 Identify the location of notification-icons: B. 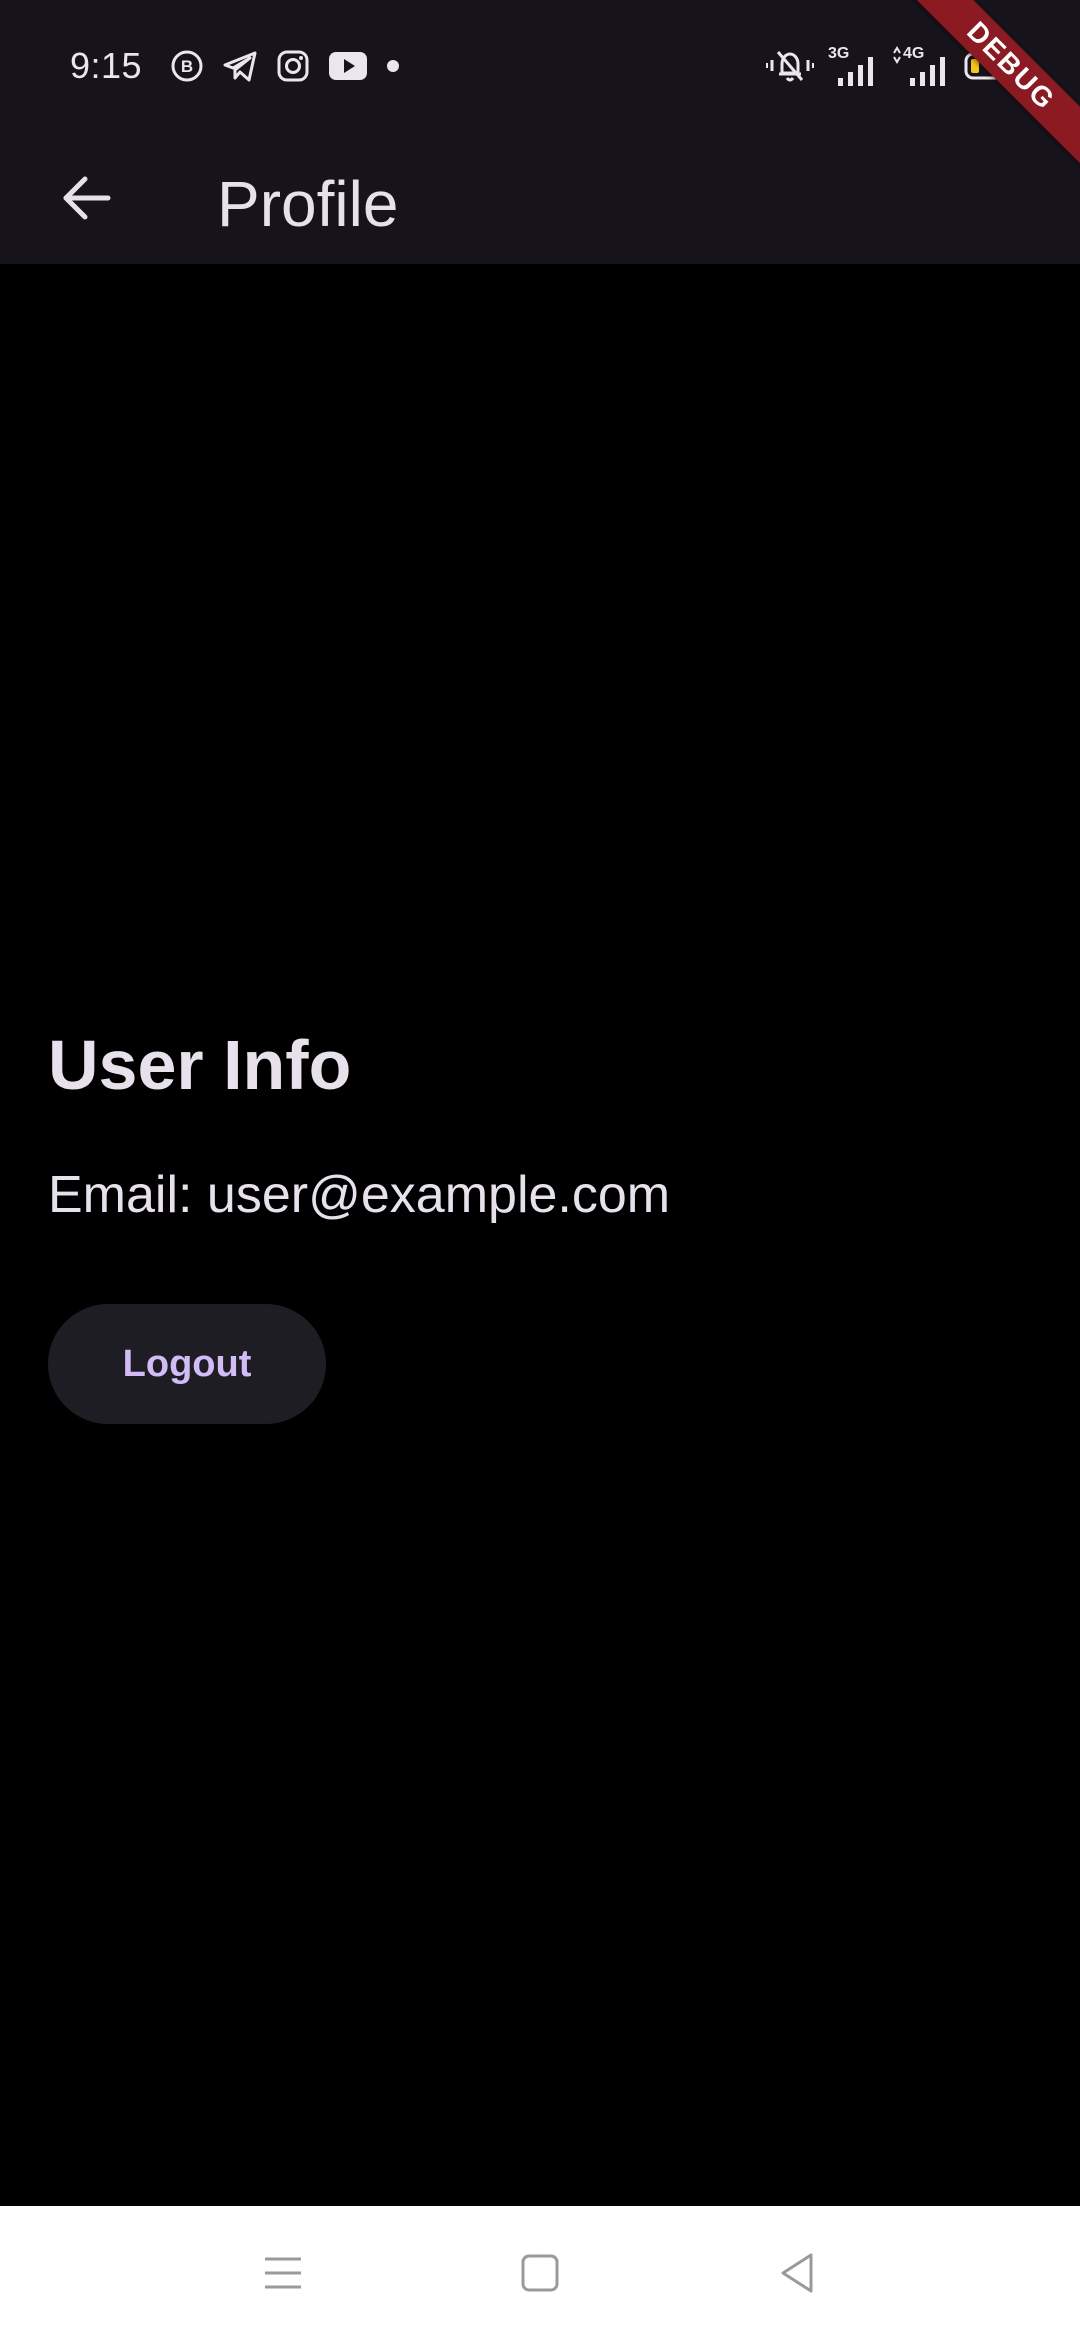
(285, 66).